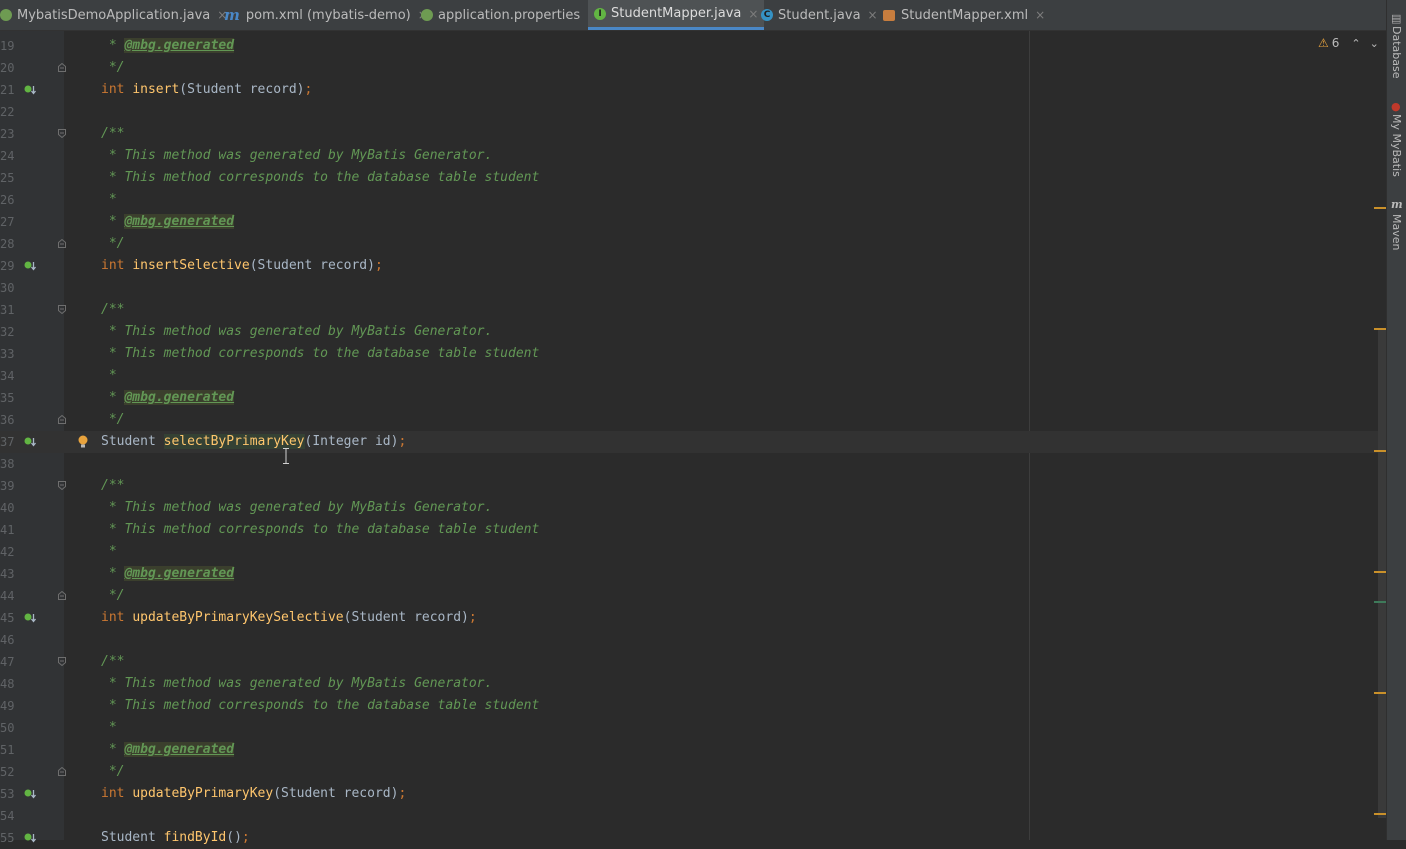 This screenshot has width=1406, height=849. I want to click on tab-student-java: C Student.java ×, so click(819, 15).